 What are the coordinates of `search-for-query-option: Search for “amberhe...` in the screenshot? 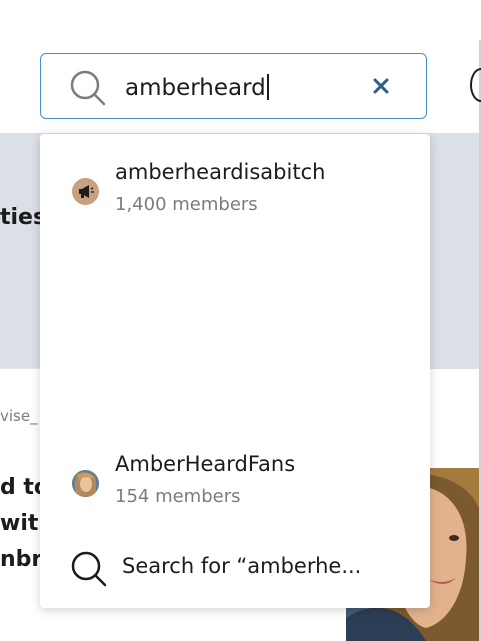 It's located at (235, 564).